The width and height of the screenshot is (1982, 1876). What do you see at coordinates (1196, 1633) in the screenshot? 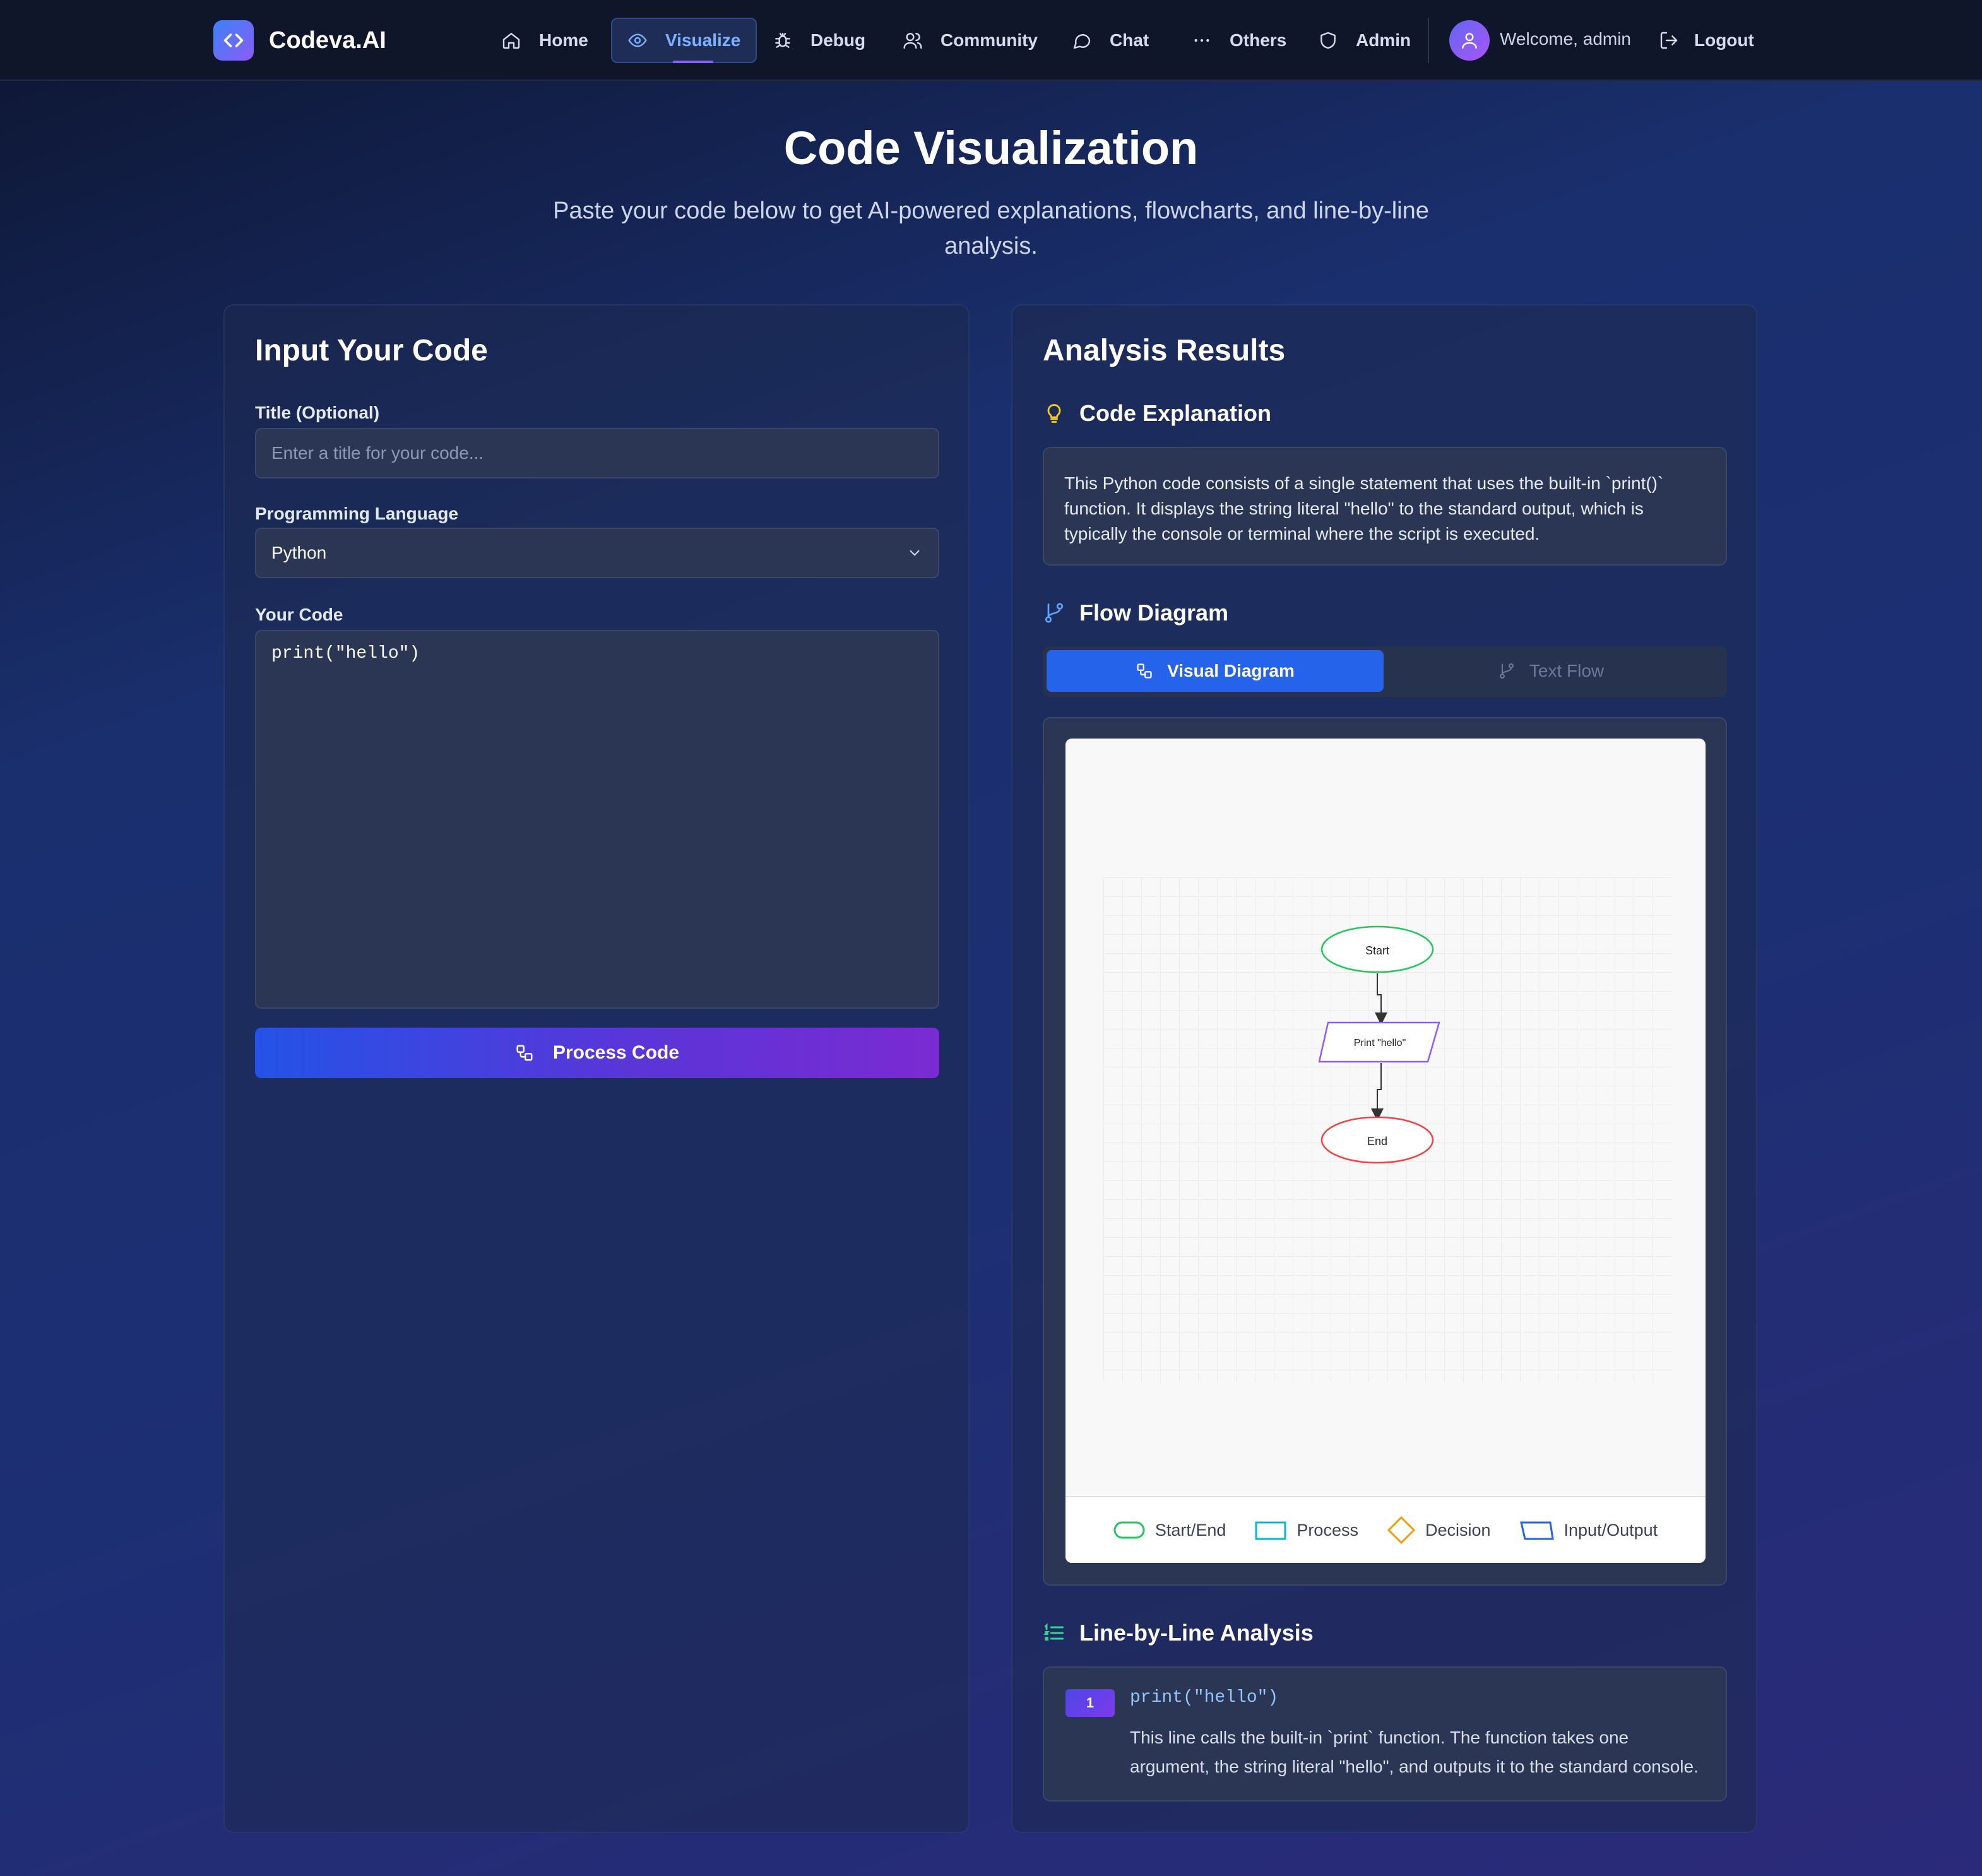
I see `line-analysis-heading-text: Line-by-Line Analysis` at bounding box center [1196, 1633].